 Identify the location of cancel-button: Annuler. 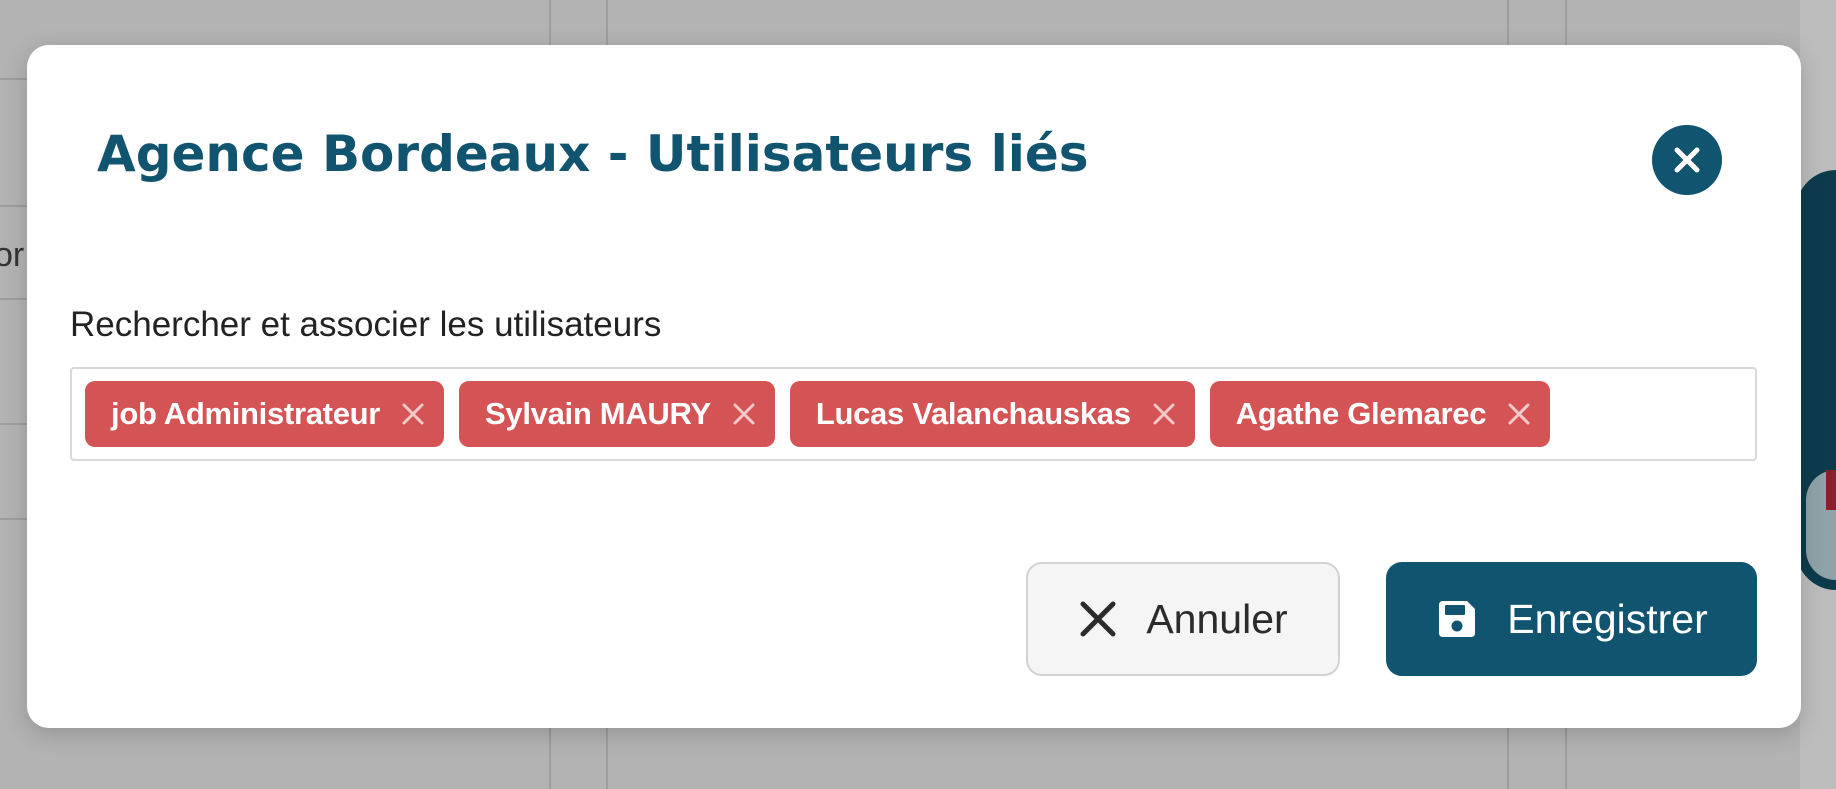
(1183, 619).